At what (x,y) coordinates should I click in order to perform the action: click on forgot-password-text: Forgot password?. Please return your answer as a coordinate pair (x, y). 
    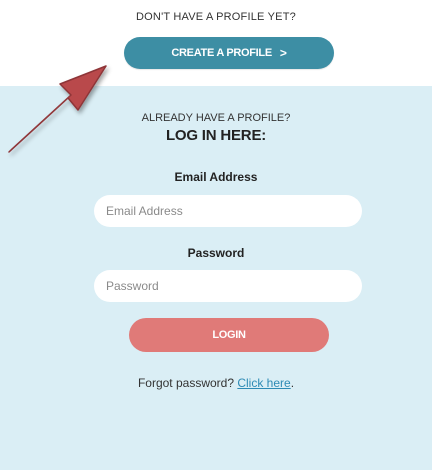
    Looking at the image, I should click on (185, 383).